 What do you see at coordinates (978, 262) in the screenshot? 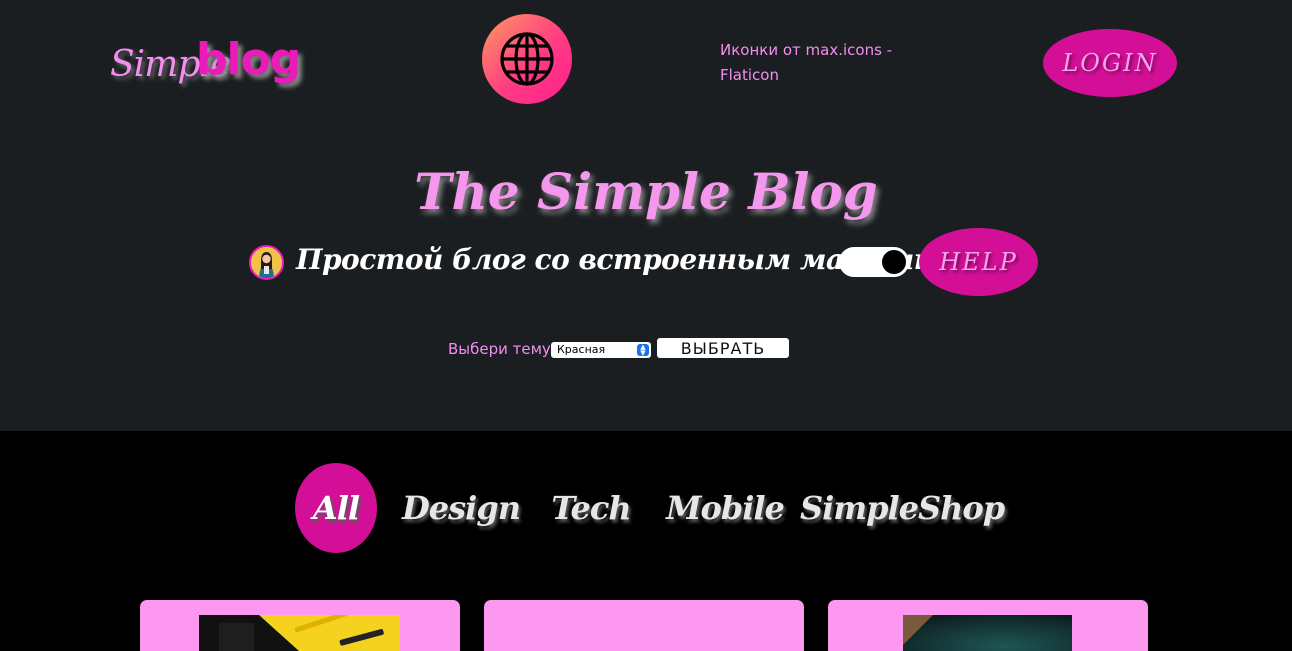
I see `help-button: HELP` at bounding box center [978, 262].